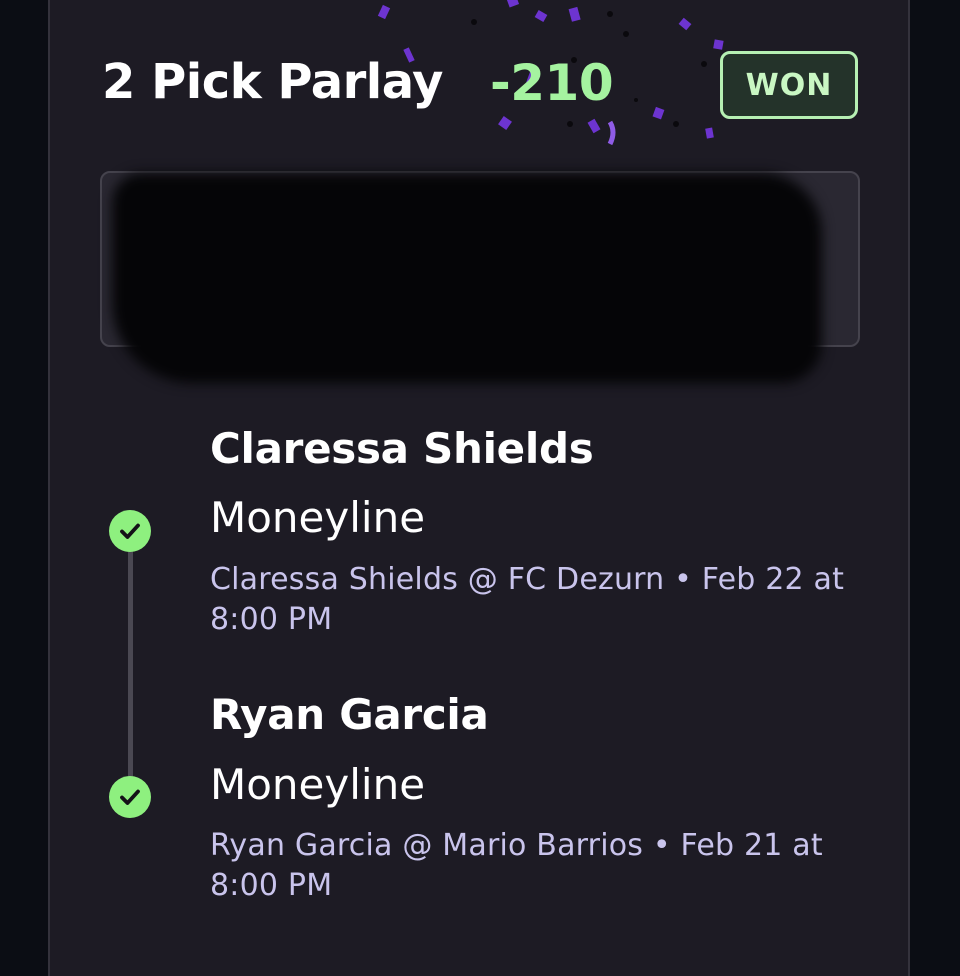 This screenshot has height=976, width=960. What do you see at coordinates (349, 714) in the screenshot?
I see `leg-2-name: Ryan Garcia` at bounding box center [349, 714].